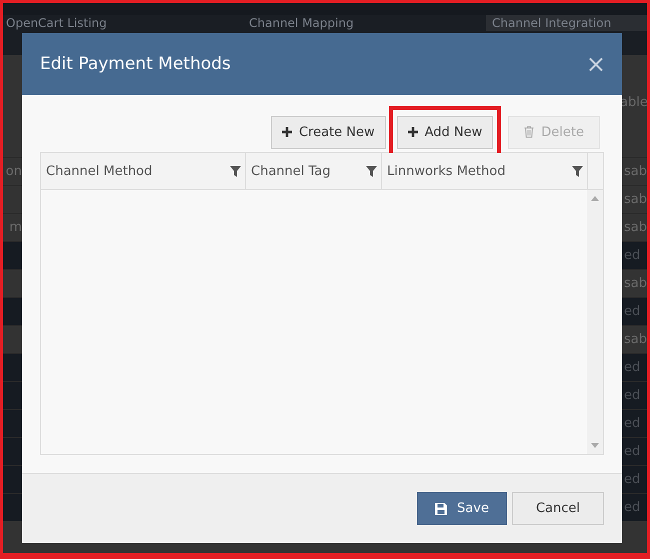 This screenshot has height=559, width=650. I want to click on close-button: ×, so click(596, 64).